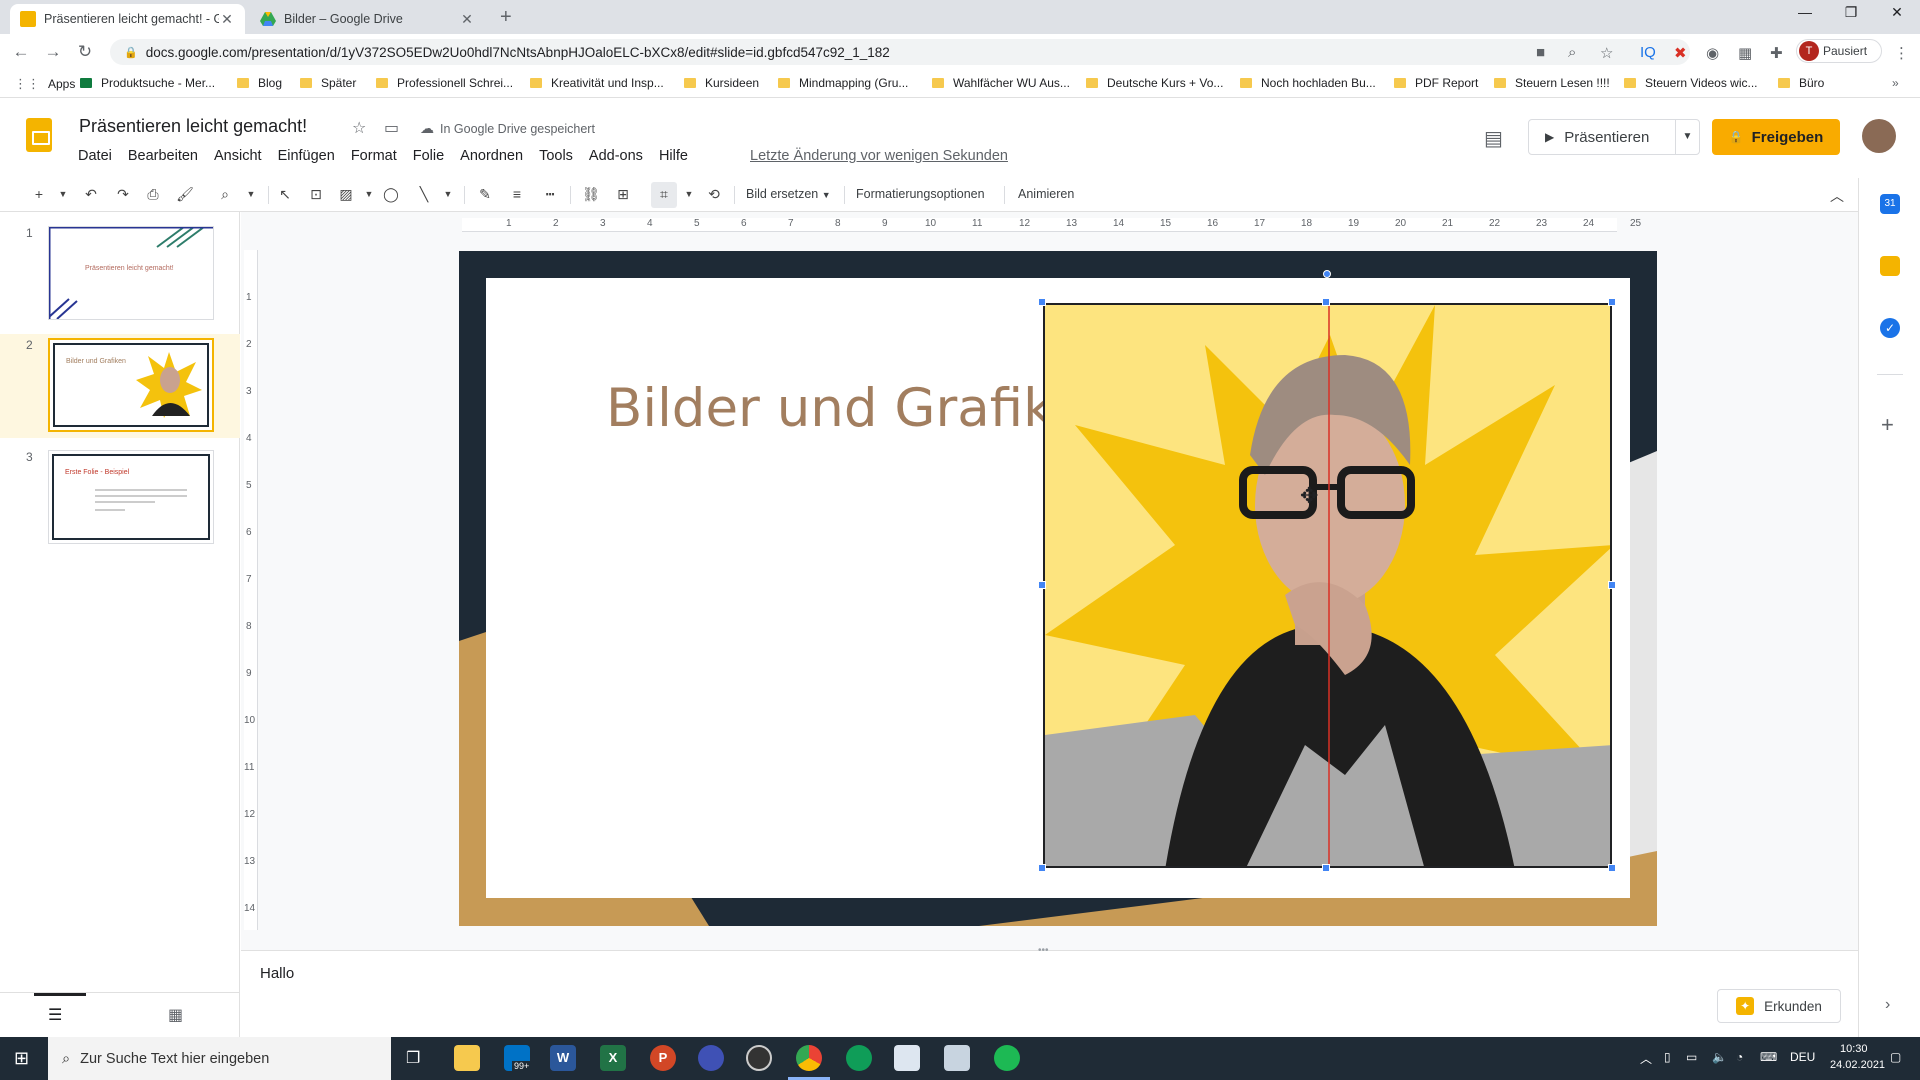  I want to click on menu-anordnen: Anordnen, so click(491, 156).